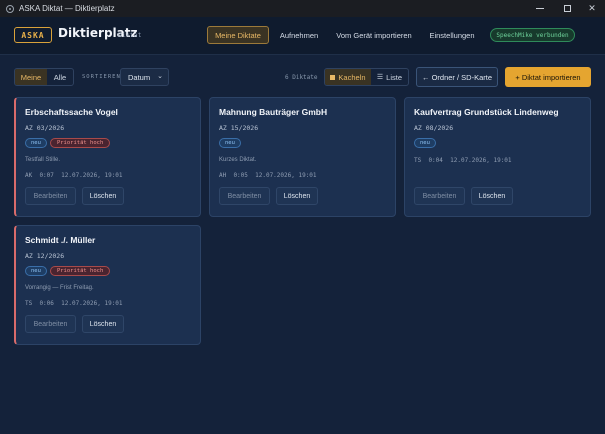 This screenshot has width=605, height=434. What do you see at coordinates (302, 8) in the screenshot?
I see `window-titlebar: ASKA Diktat — Diktierplatz` at bounding box center [302, 8].